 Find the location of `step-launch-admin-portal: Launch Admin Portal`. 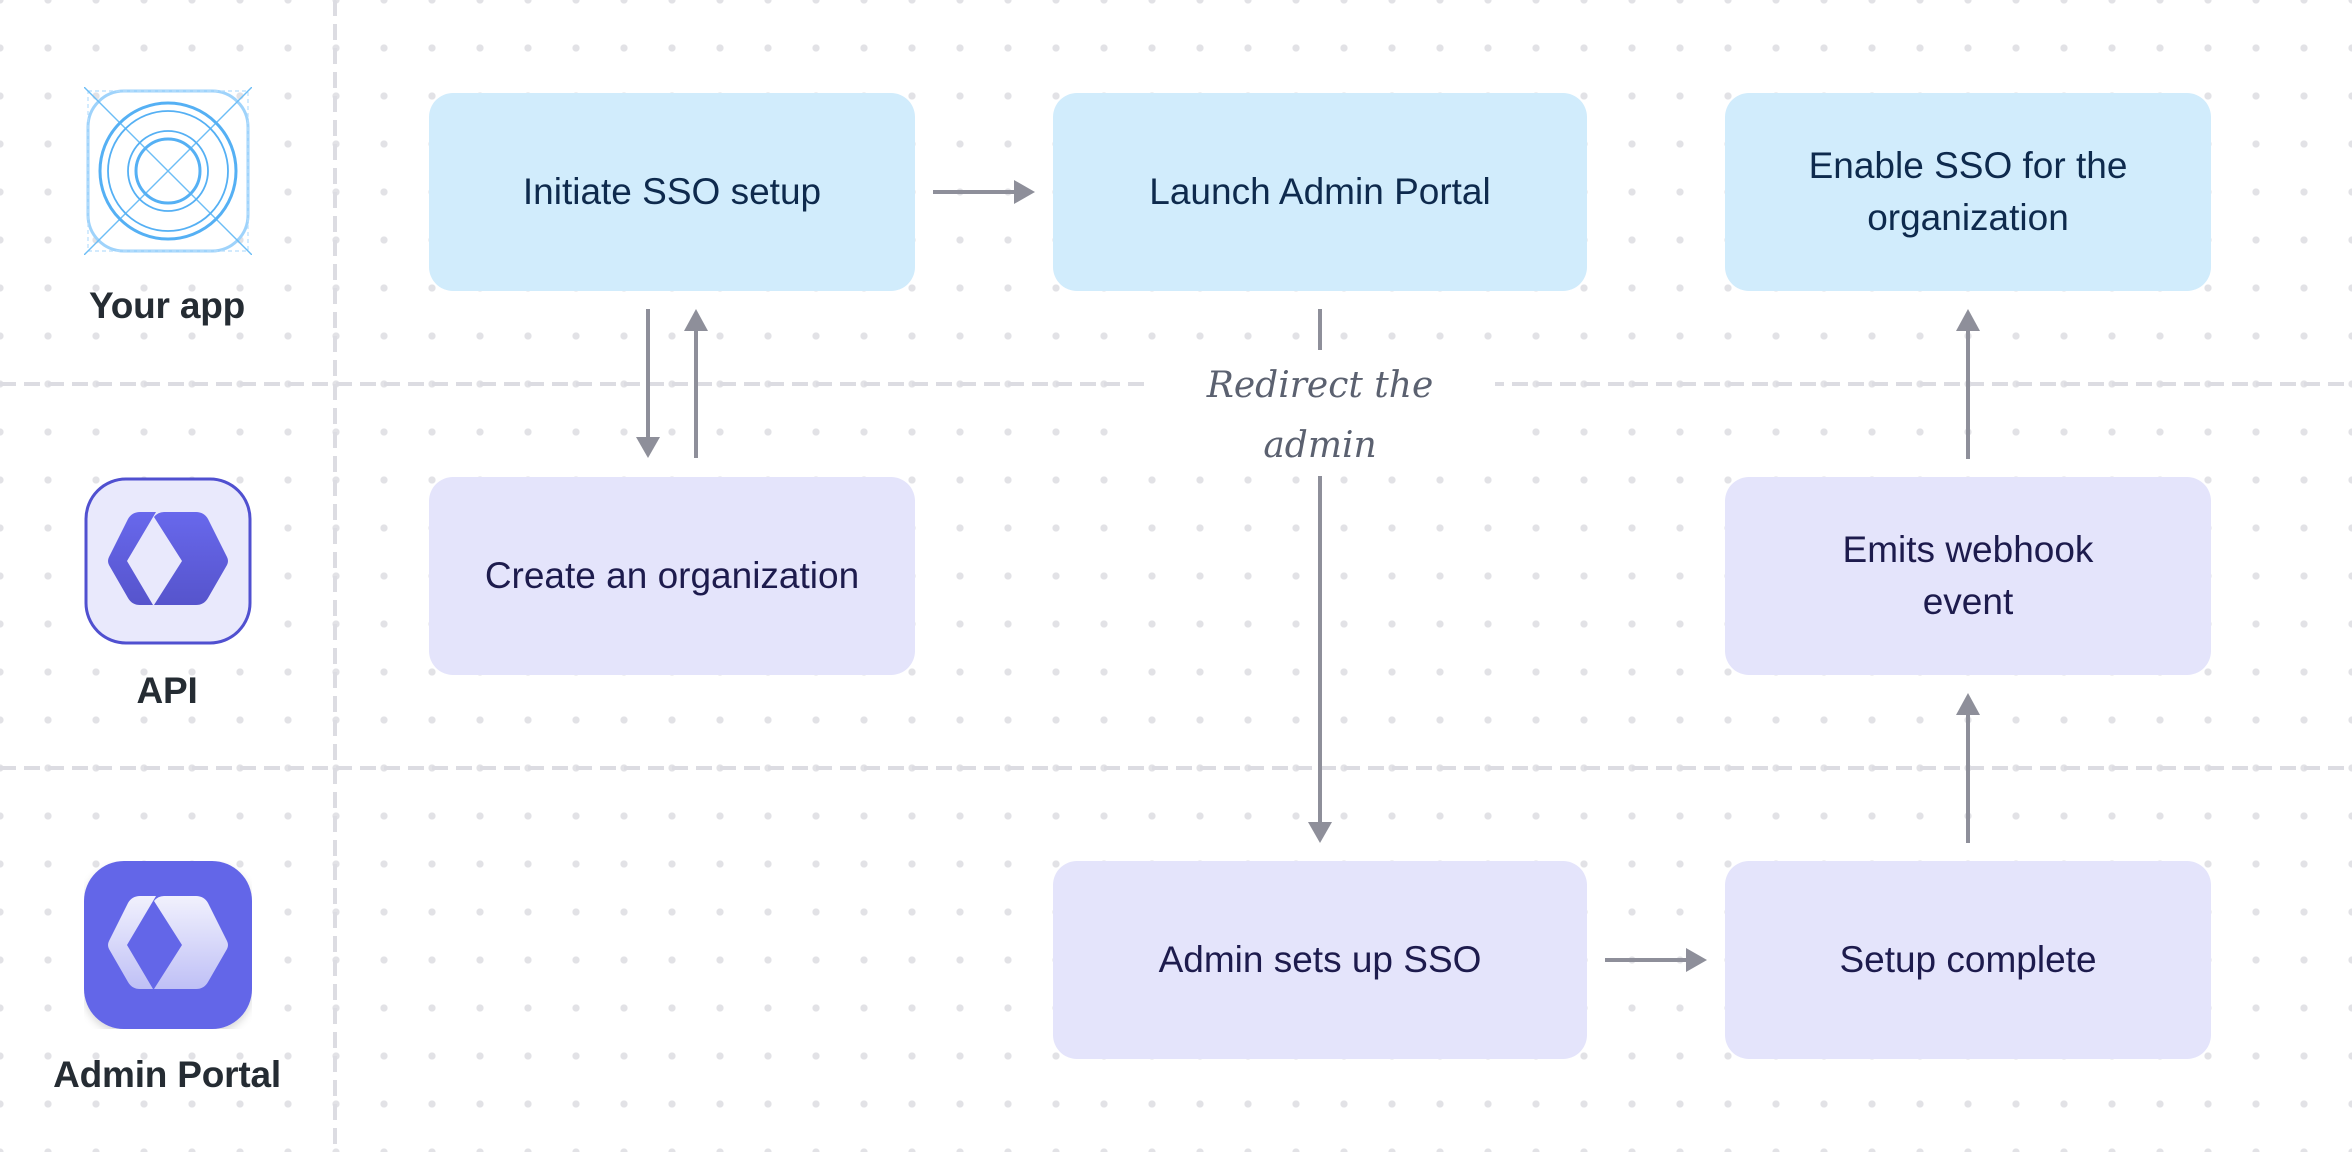

step-launch-admin-portal: Launch Admin Portal is located at coordinates (1320, 192).